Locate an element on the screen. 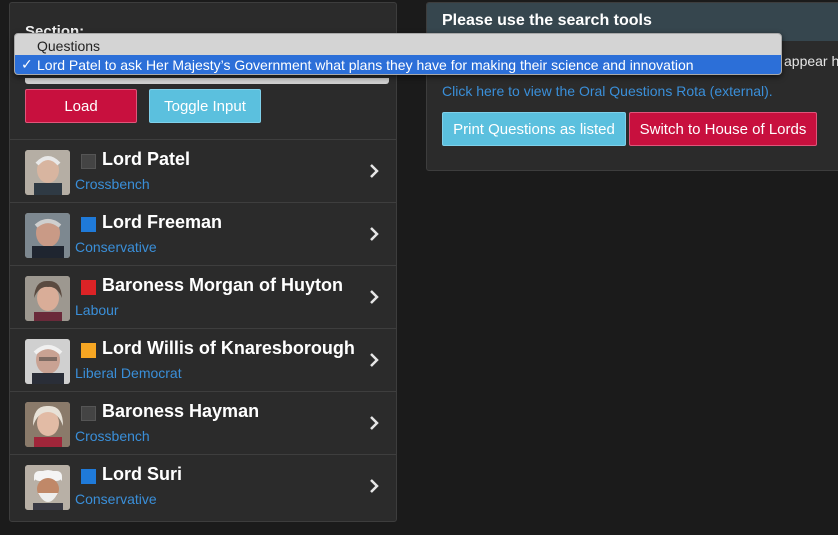  switch-house-button: Switch to House of Lords is located at coordinates (723, 129).